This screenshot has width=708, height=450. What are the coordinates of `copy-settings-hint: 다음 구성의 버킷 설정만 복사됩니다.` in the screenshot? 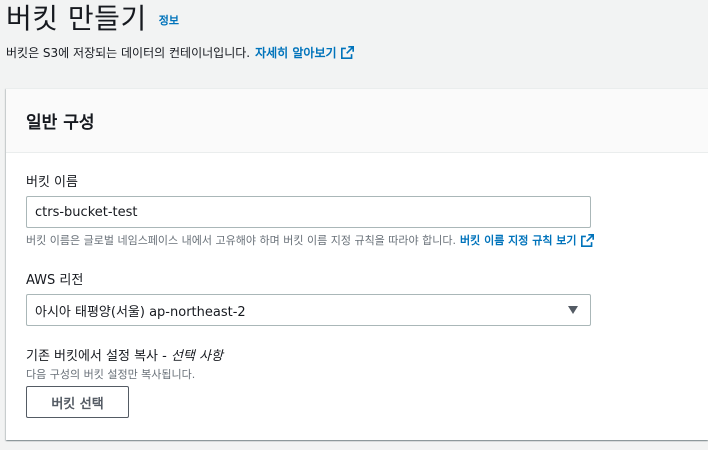 It's located at (111, 374).